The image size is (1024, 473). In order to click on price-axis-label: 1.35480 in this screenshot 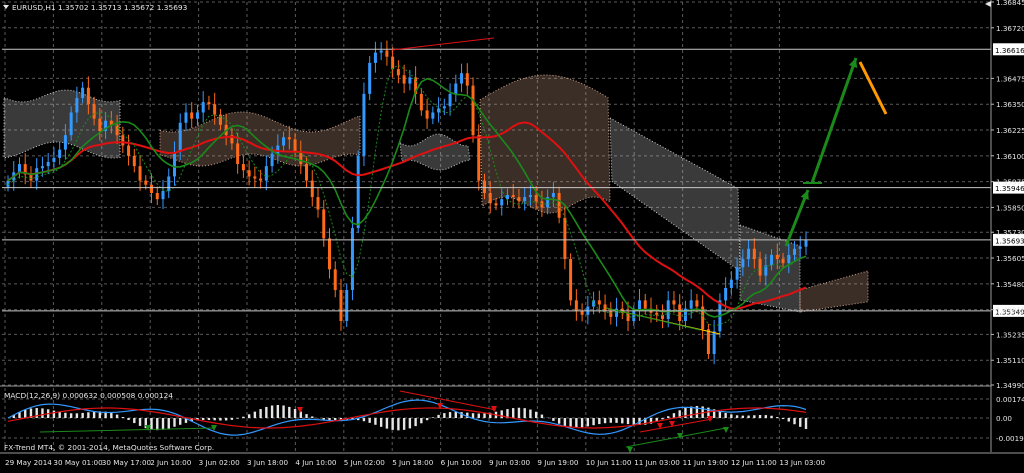, I will do `click(1010, 284)`.